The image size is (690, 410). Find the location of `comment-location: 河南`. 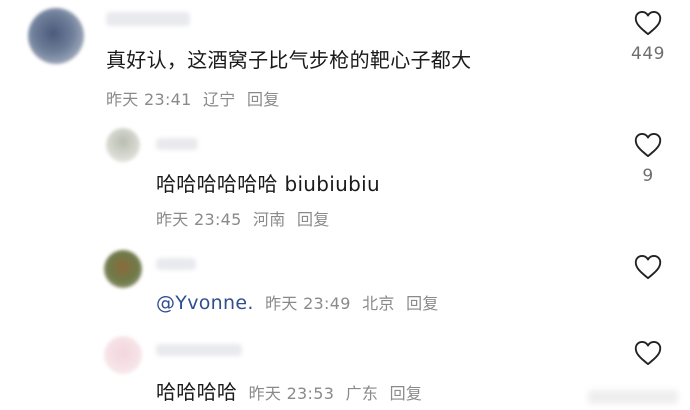

comment-location: 河南 is located at coordinates (269, 219).